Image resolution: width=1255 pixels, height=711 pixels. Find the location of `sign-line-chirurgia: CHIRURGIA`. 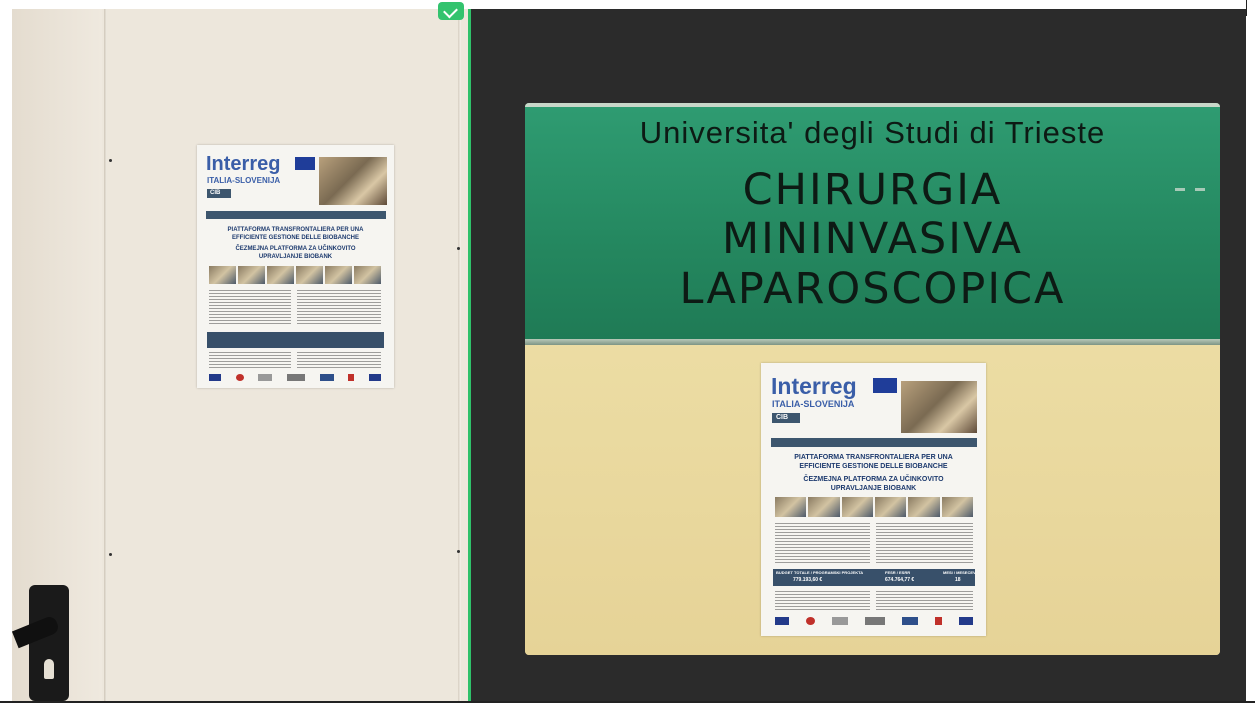

sign-line-chirurgia: CHIRURGIA is located at coordinates (872, 190).